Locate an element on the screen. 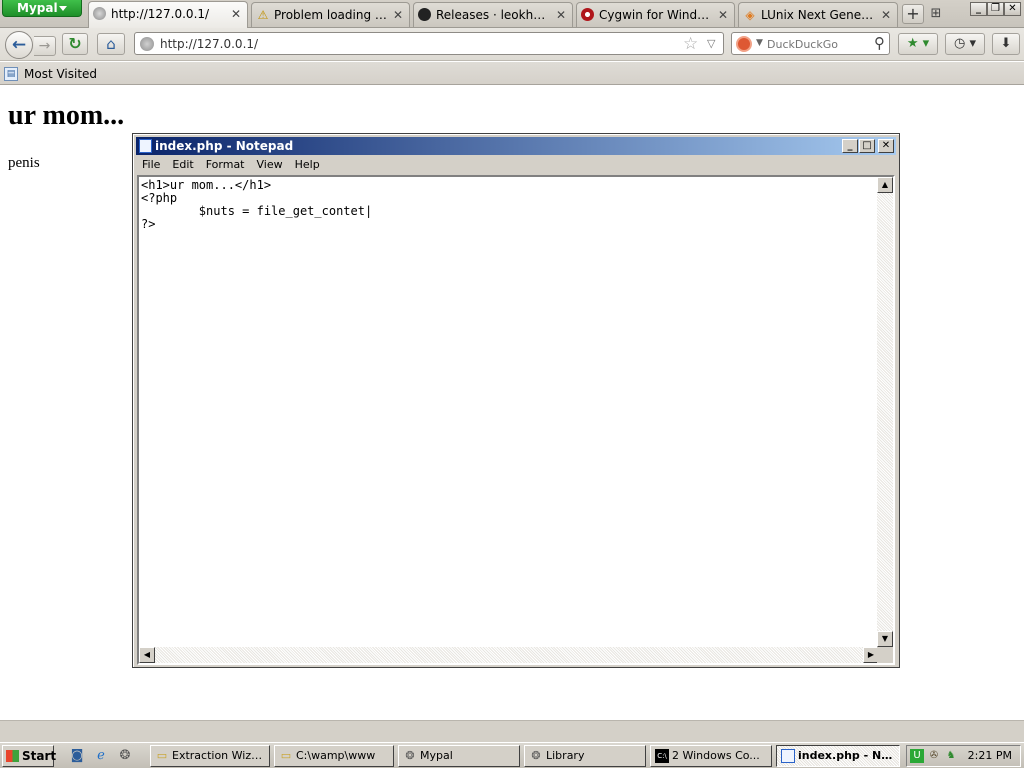  tray-network-icon: ♞ is located at coordinates (951, 756).